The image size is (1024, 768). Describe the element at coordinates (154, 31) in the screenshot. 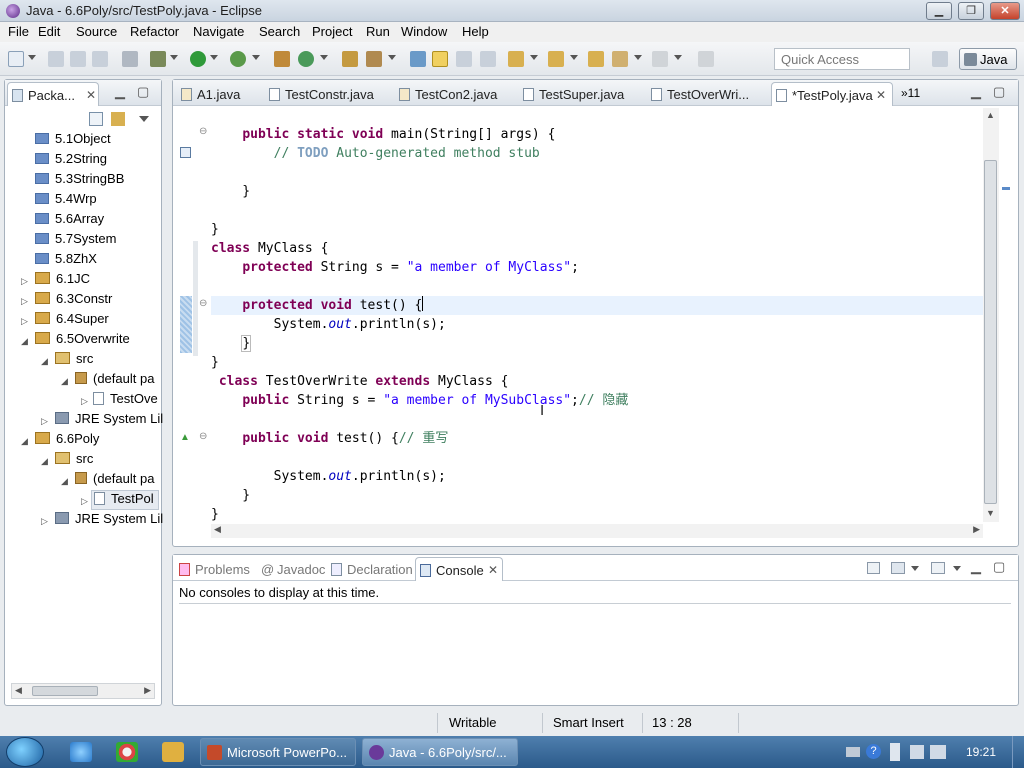

I see `menu-refactor: Refactor` at that location.